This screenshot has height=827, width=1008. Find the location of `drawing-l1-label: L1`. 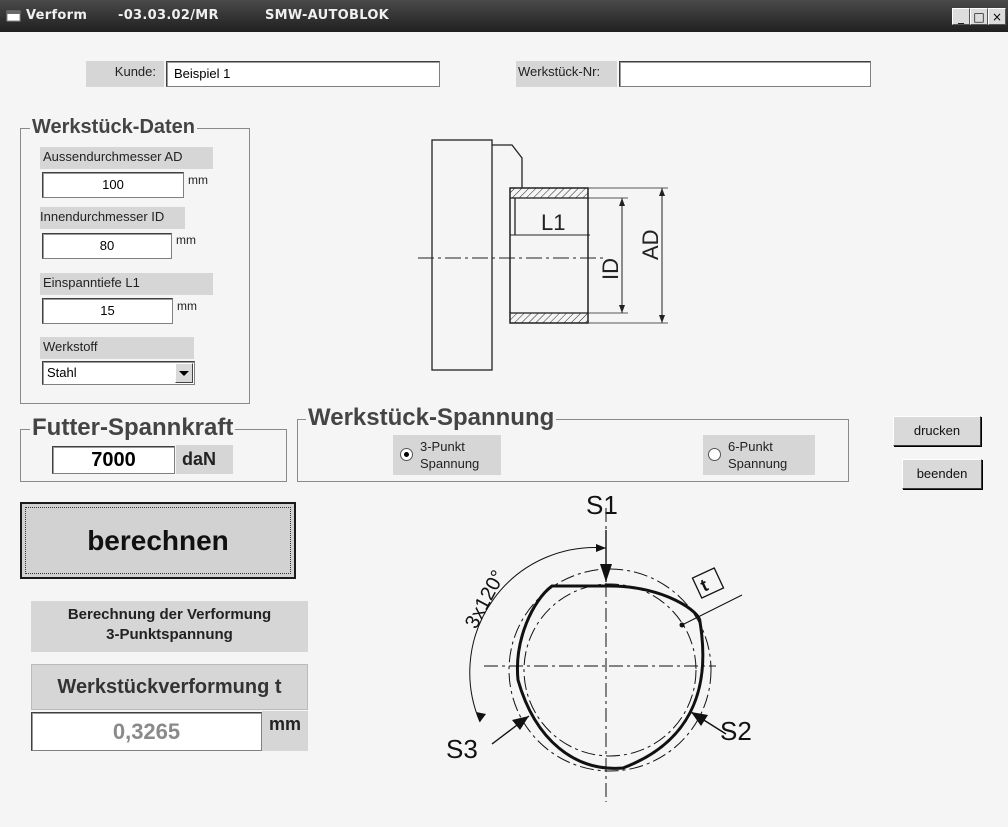

drawing-l1-label: L1 is located at coordinates (553, 222).